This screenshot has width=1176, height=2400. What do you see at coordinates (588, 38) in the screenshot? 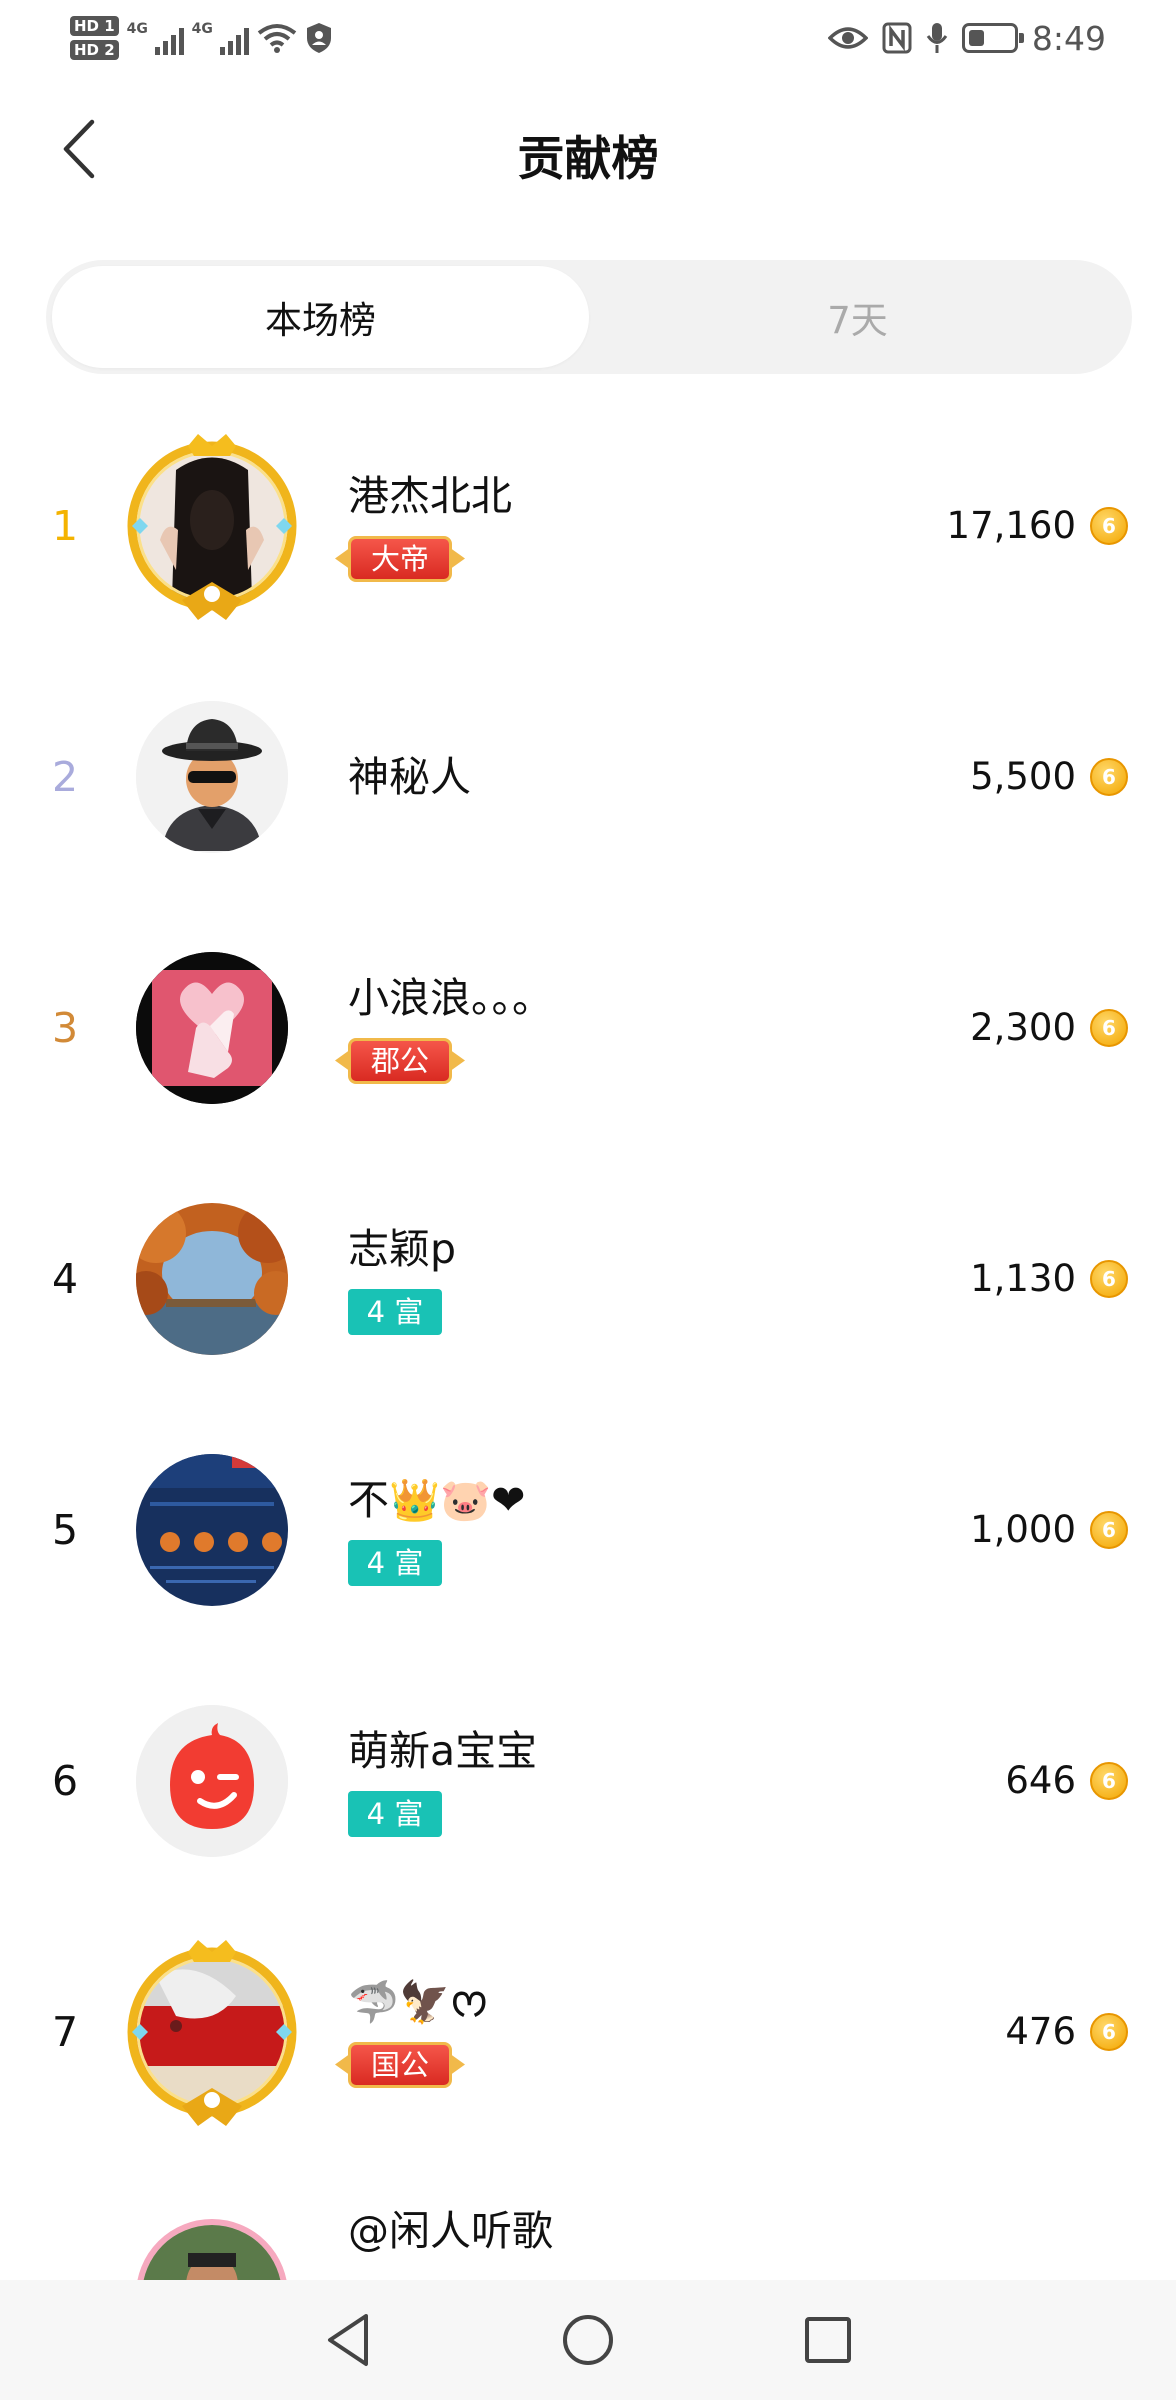
I see `status-bar: HD 1 HD 2 4G 4G 8:49` at bounding box center [588, 38].